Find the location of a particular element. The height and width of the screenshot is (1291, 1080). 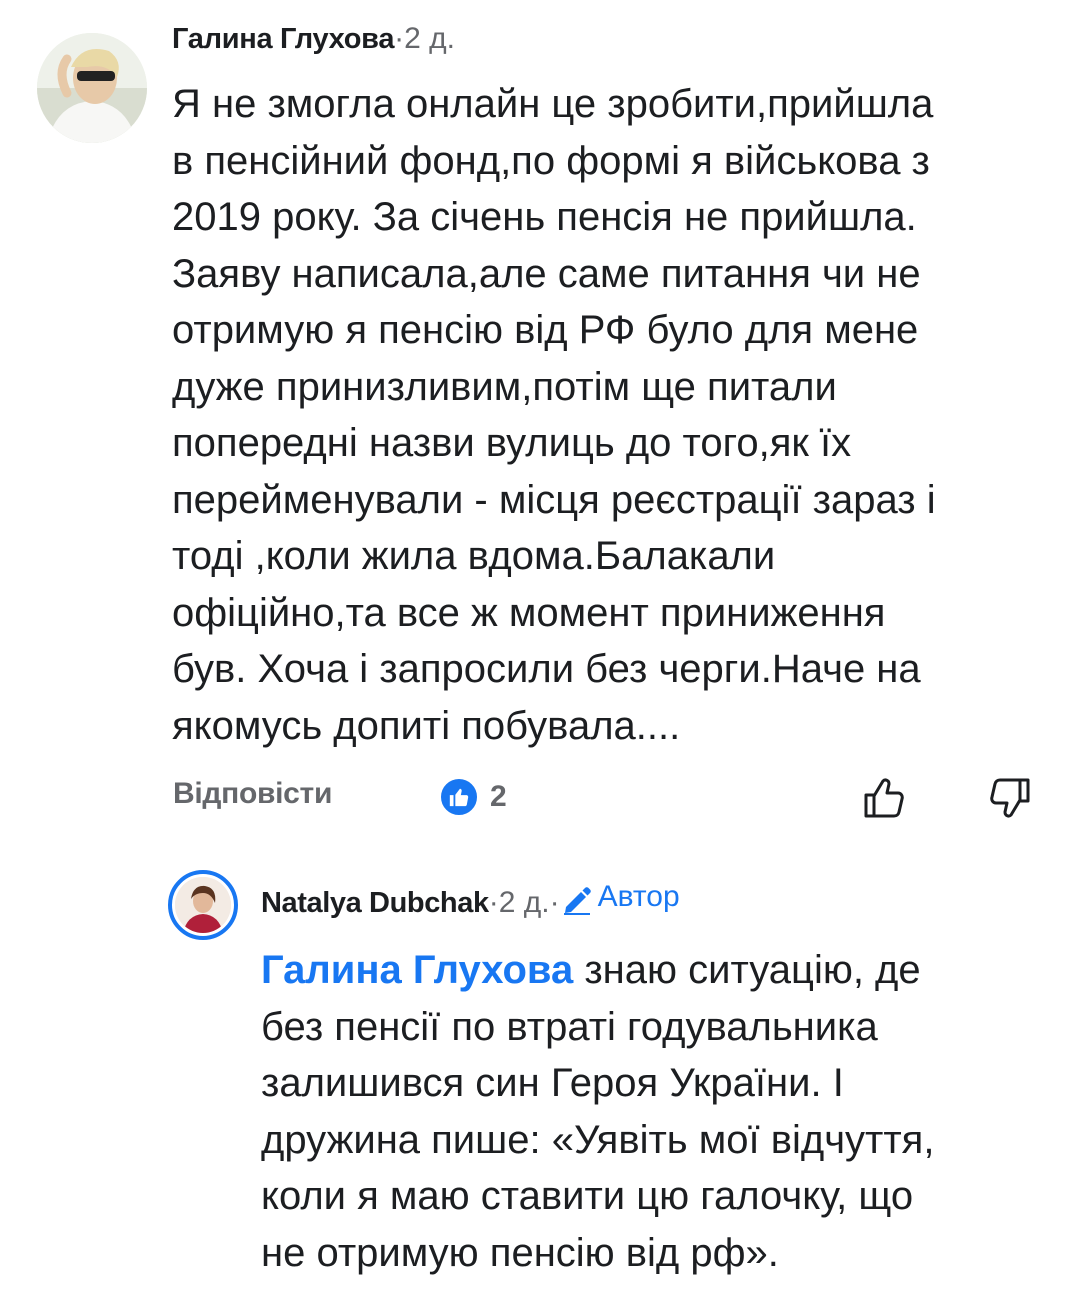

author-badge-label: Автор is located at coordinates (638, 896).